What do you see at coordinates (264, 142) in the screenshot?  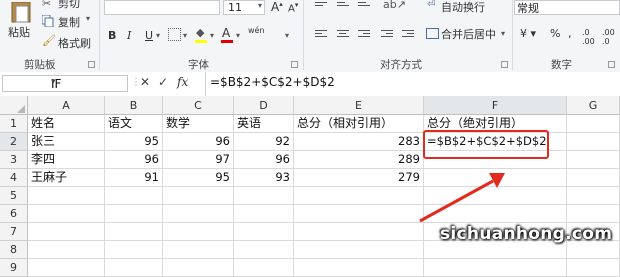 I see `cell: 92` at bounding box center [264, 142].